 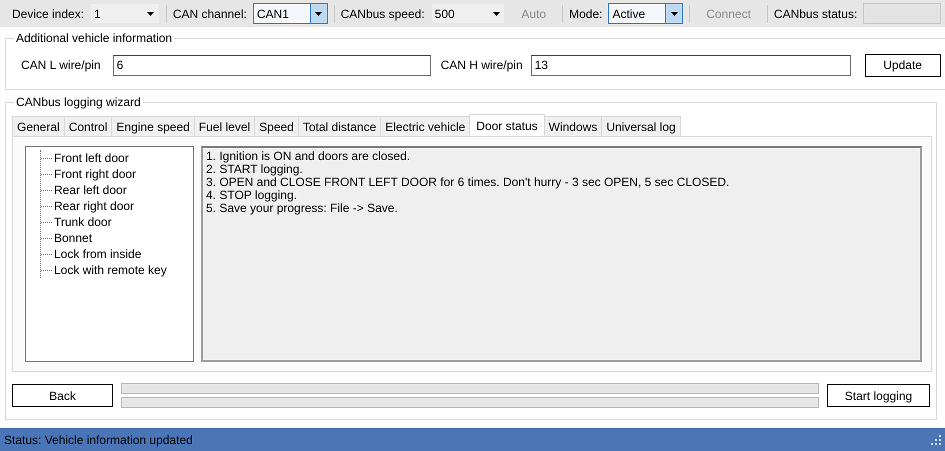 What do you see at coordinates (153, 126) in the screenshot?
I see `tab: Engine speed` at bounding box center [153, 126].